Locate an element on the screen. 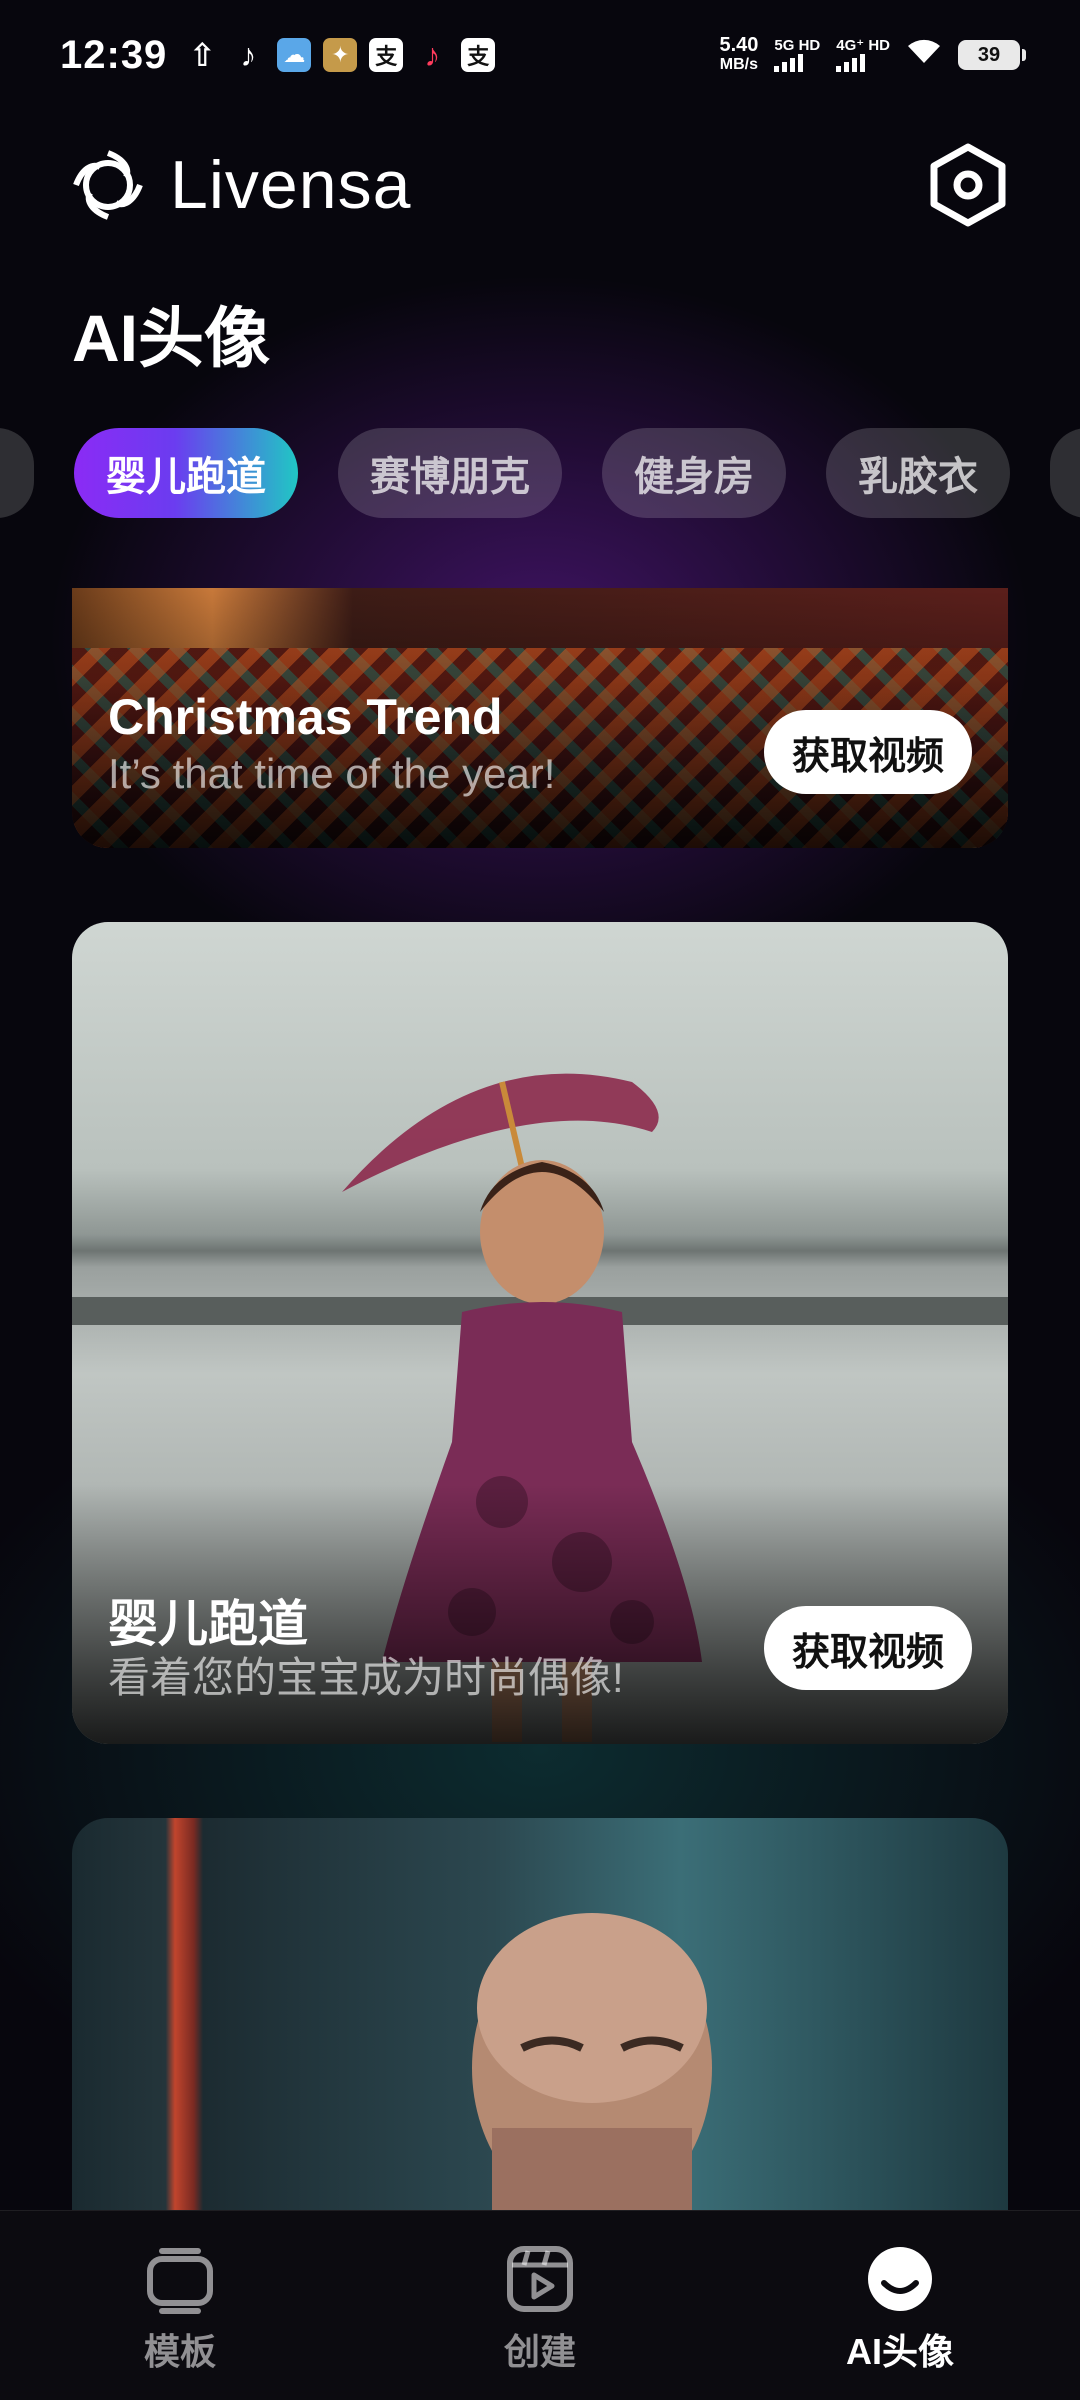 The image size is (1080, 2400). net-speed-unit: MB/s is located at coordinates (739, 64).